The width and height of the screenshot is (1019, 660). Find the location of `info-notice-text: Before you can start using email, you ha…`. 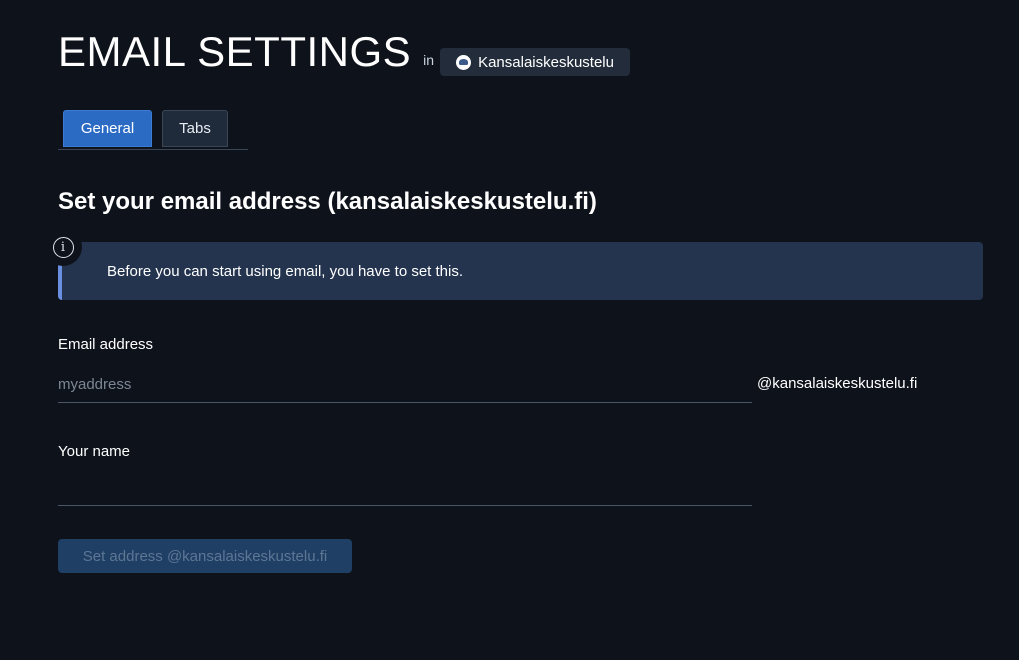

info-notice-text: Before you can start using email, you ha… is located at coordinates (285, 271).